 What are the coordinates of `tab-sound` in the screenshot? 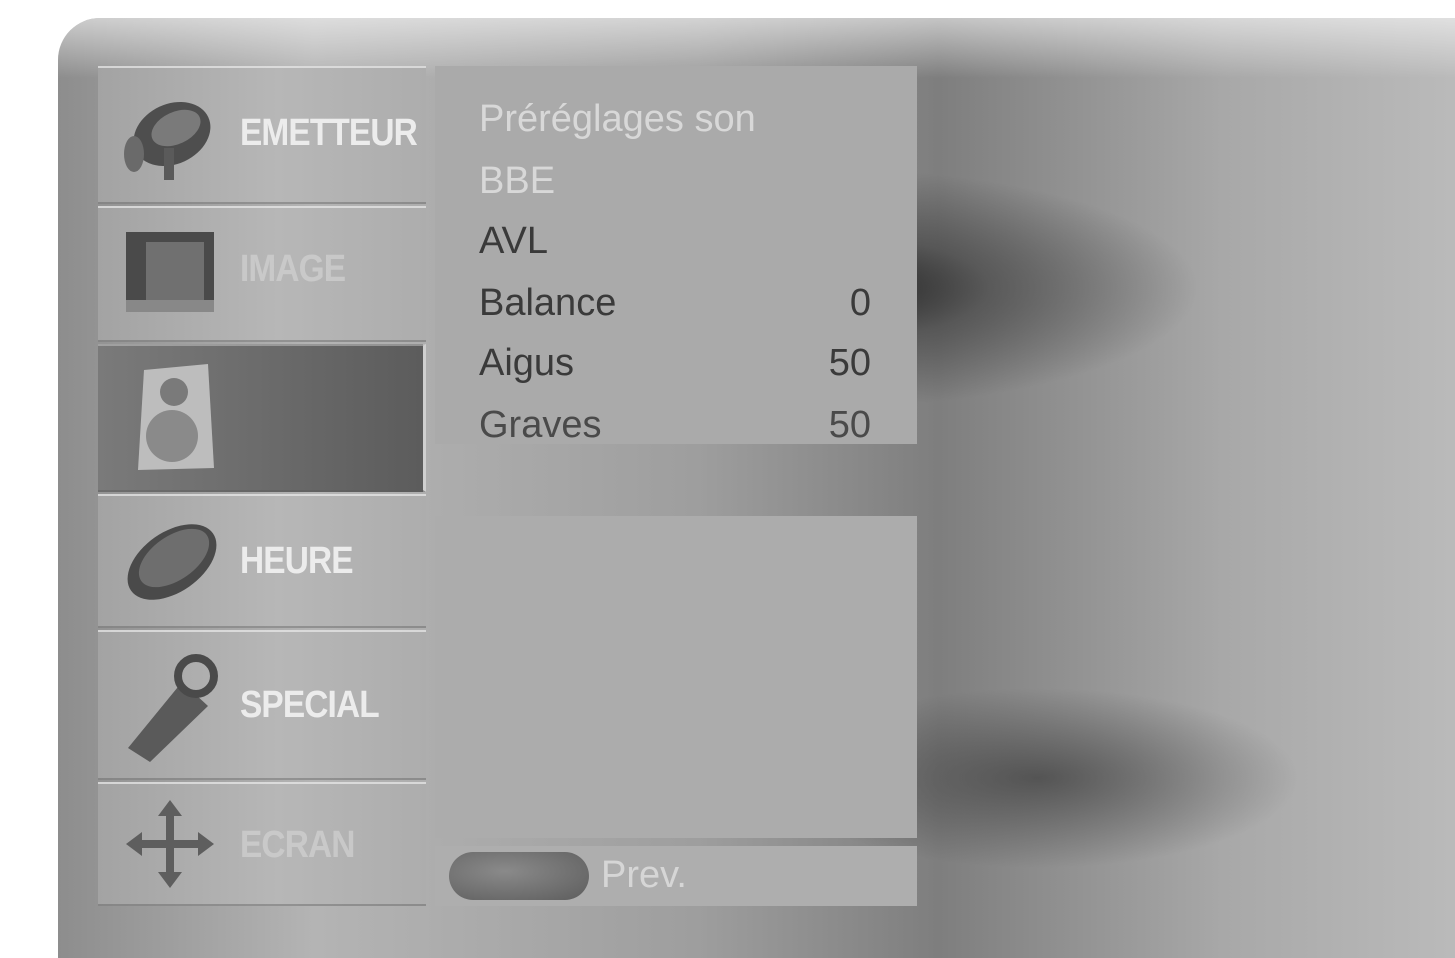 It's located at (262, 418).